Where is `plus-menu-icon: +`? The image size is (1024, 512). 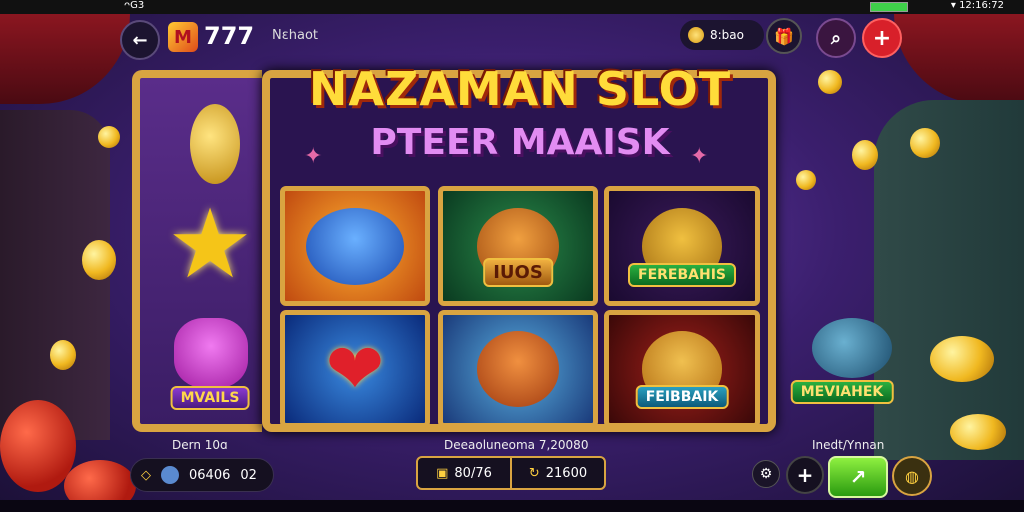
plus-menu-icon: + is located at coordinates (882, 38).